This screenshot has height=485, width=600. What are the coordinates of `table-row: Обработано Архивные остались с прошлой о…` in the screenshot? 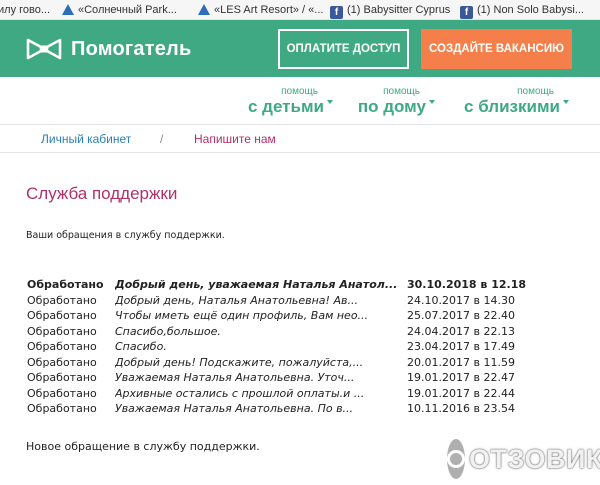 It's located at (287, 394).